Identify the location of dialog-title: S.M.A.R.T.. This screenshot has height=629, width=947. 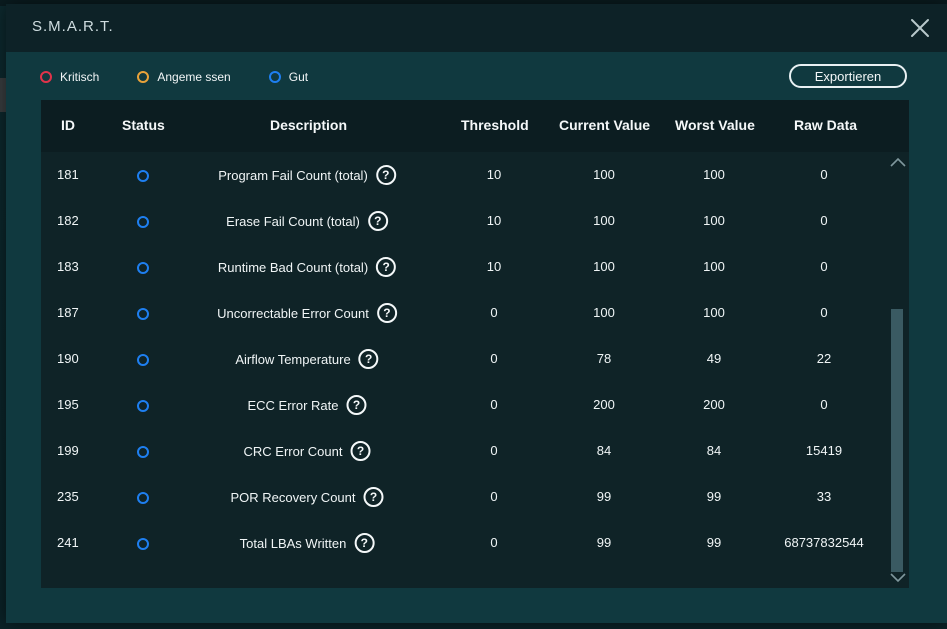
(73, 26).